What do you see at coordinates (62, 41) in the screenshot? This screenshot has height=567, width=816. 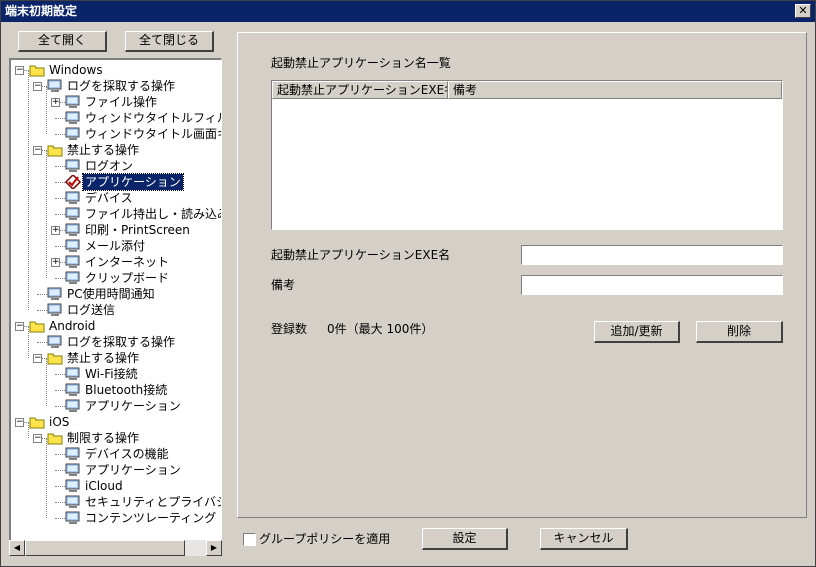 I see `expand-all-button: 全て開く` at bounding box center [62, 41].